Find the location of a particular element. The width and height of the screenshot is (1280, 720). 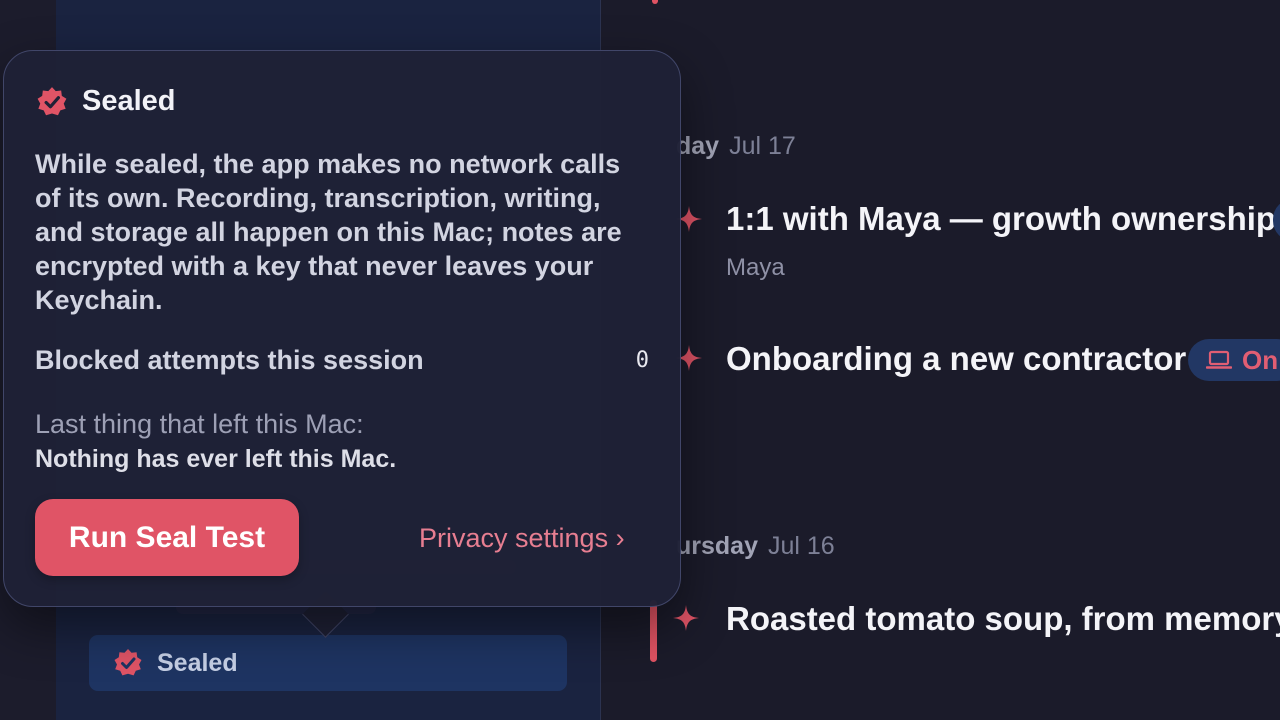

privacy-settings-link: Privacy settings › is located at coordinates (522, 538).